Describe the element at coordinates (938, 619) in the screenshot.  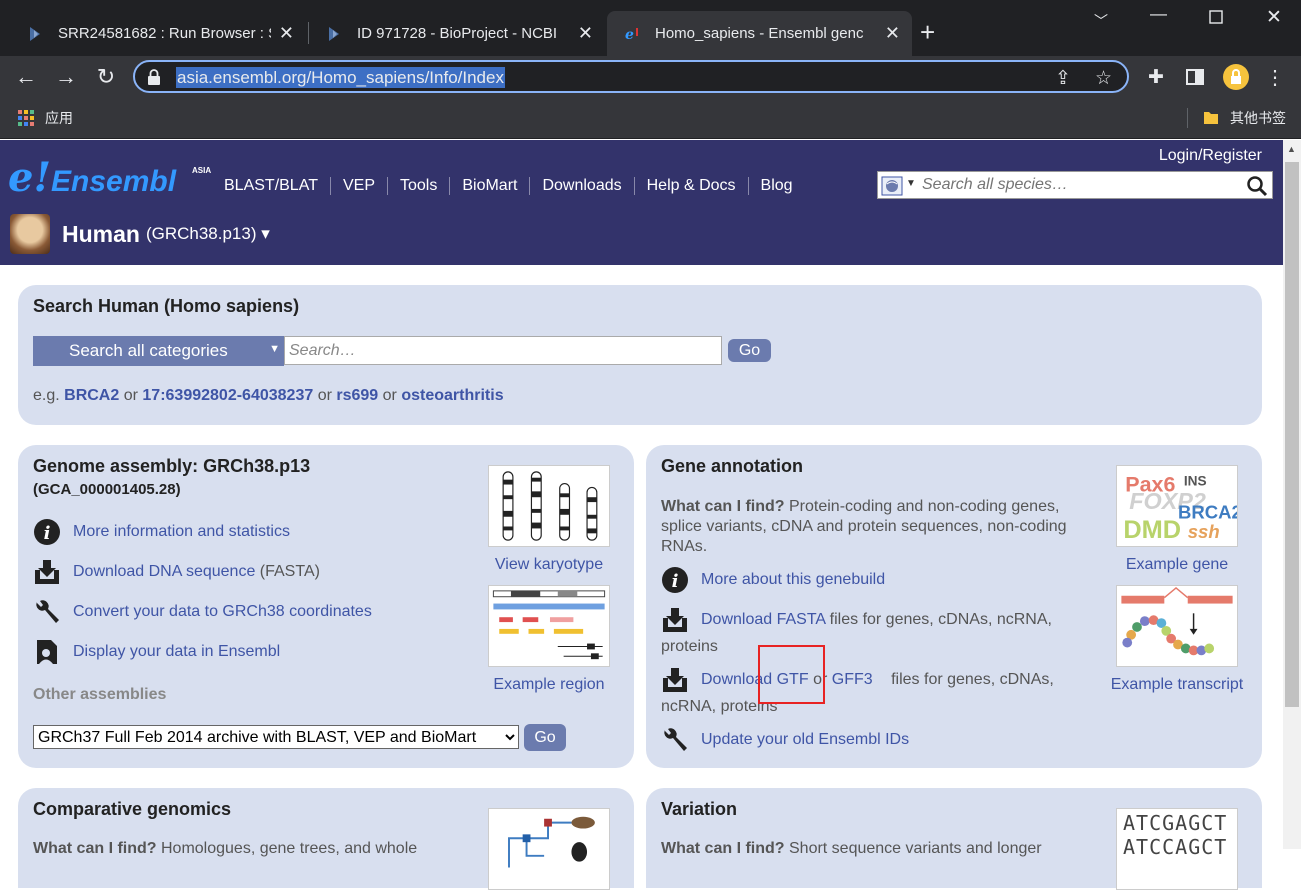
I see `fasta-description: files for genes, cDNAs, ncRNA,` at that location.